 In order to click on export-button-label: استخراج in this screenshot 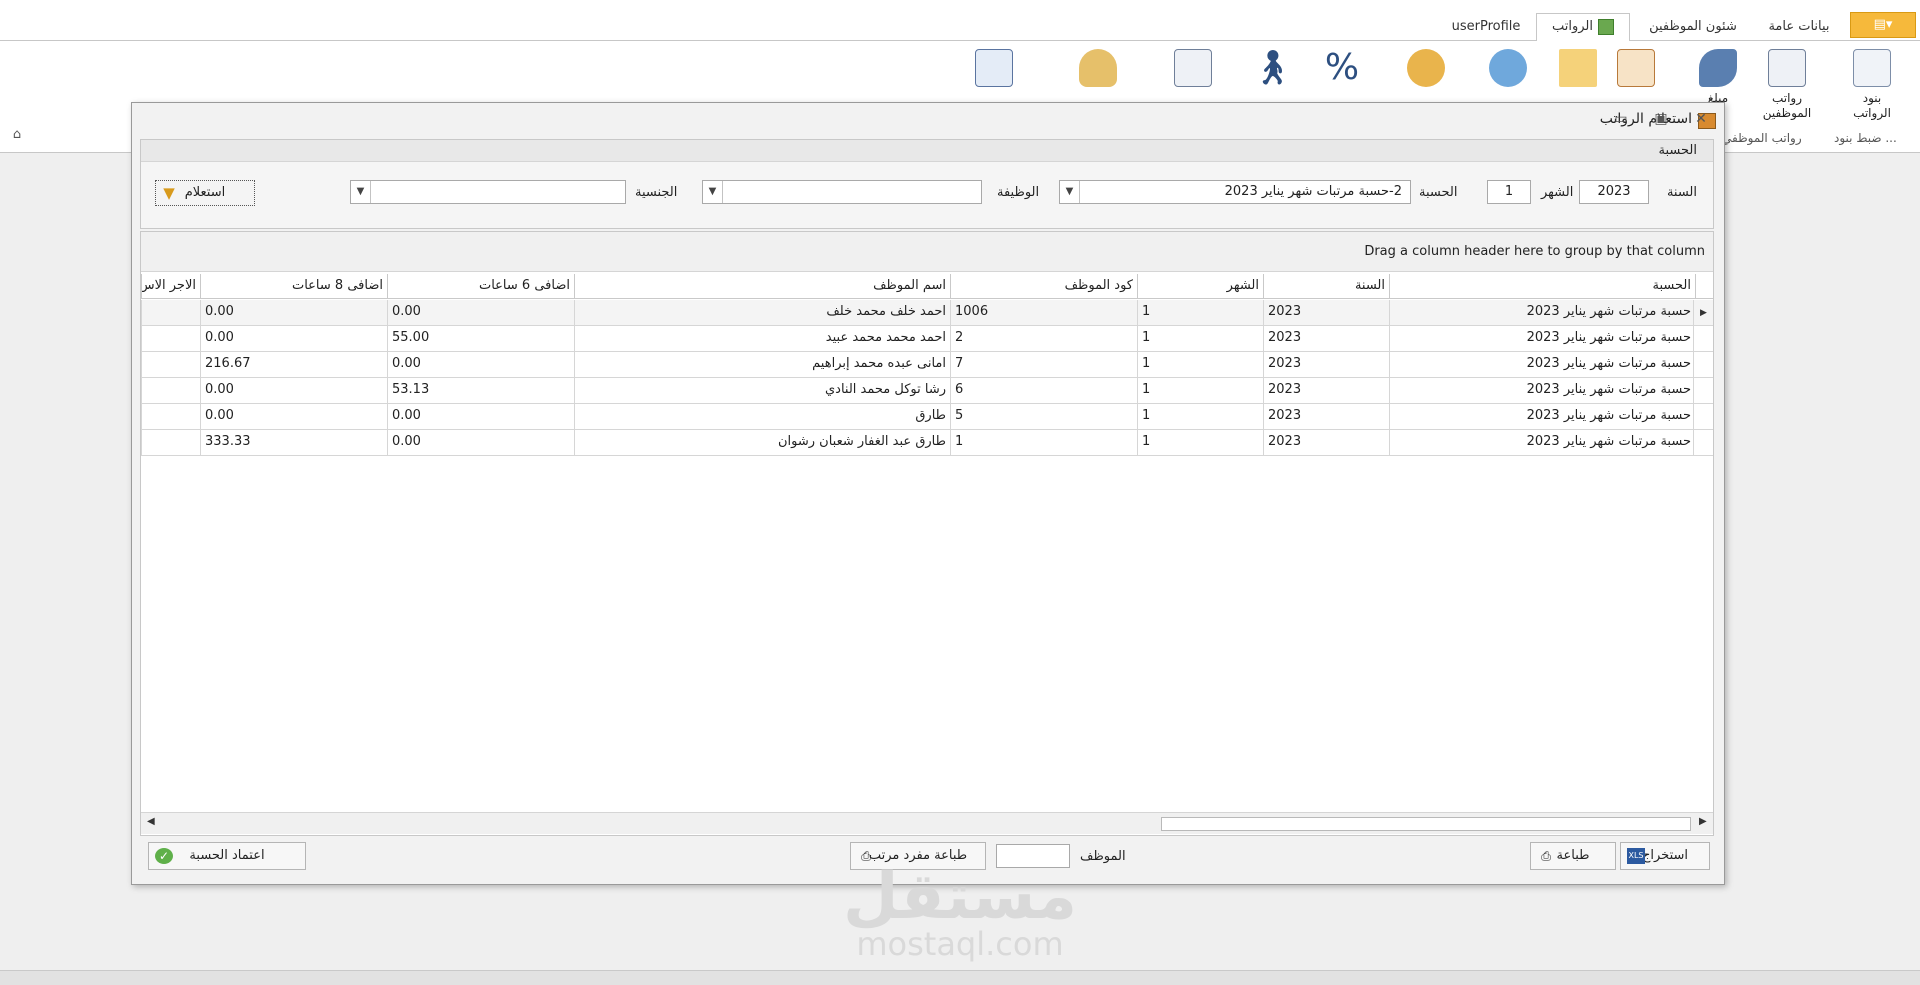, I will do `click(1665, 855)`.